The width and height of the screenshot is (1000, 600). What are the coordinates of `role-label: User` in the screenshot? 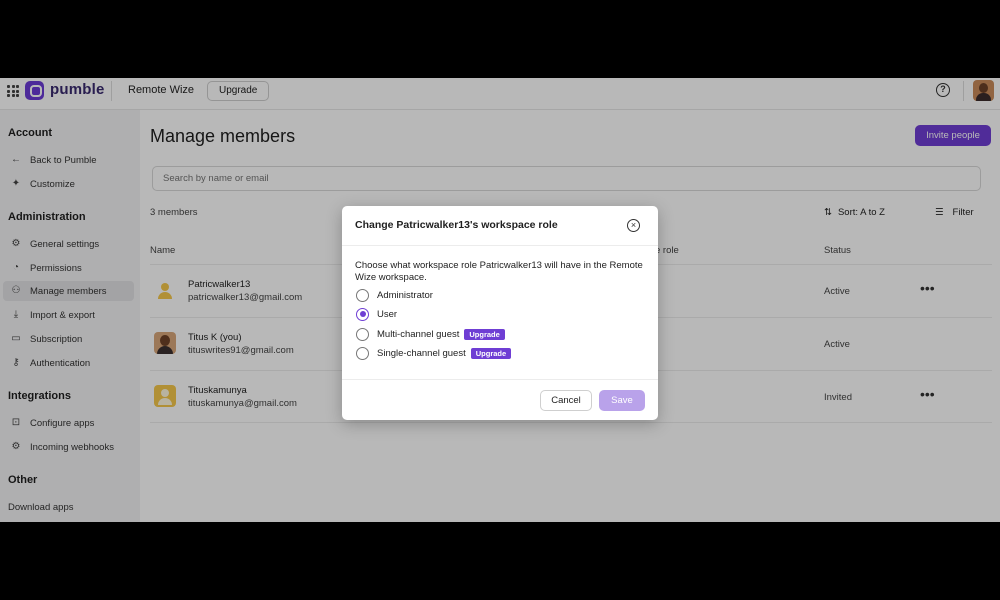 It's located at (387, 314).